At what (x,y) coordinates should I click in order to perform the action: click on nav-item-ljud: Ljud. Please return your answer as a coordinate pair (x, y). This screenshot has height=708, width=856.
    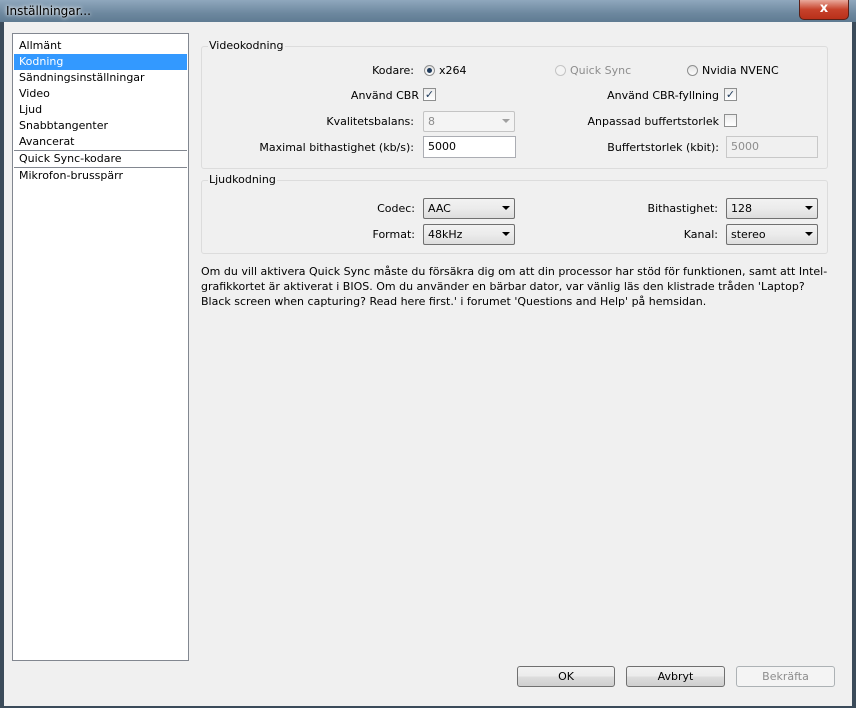
    Looking at the image, I should click on (100, 110).